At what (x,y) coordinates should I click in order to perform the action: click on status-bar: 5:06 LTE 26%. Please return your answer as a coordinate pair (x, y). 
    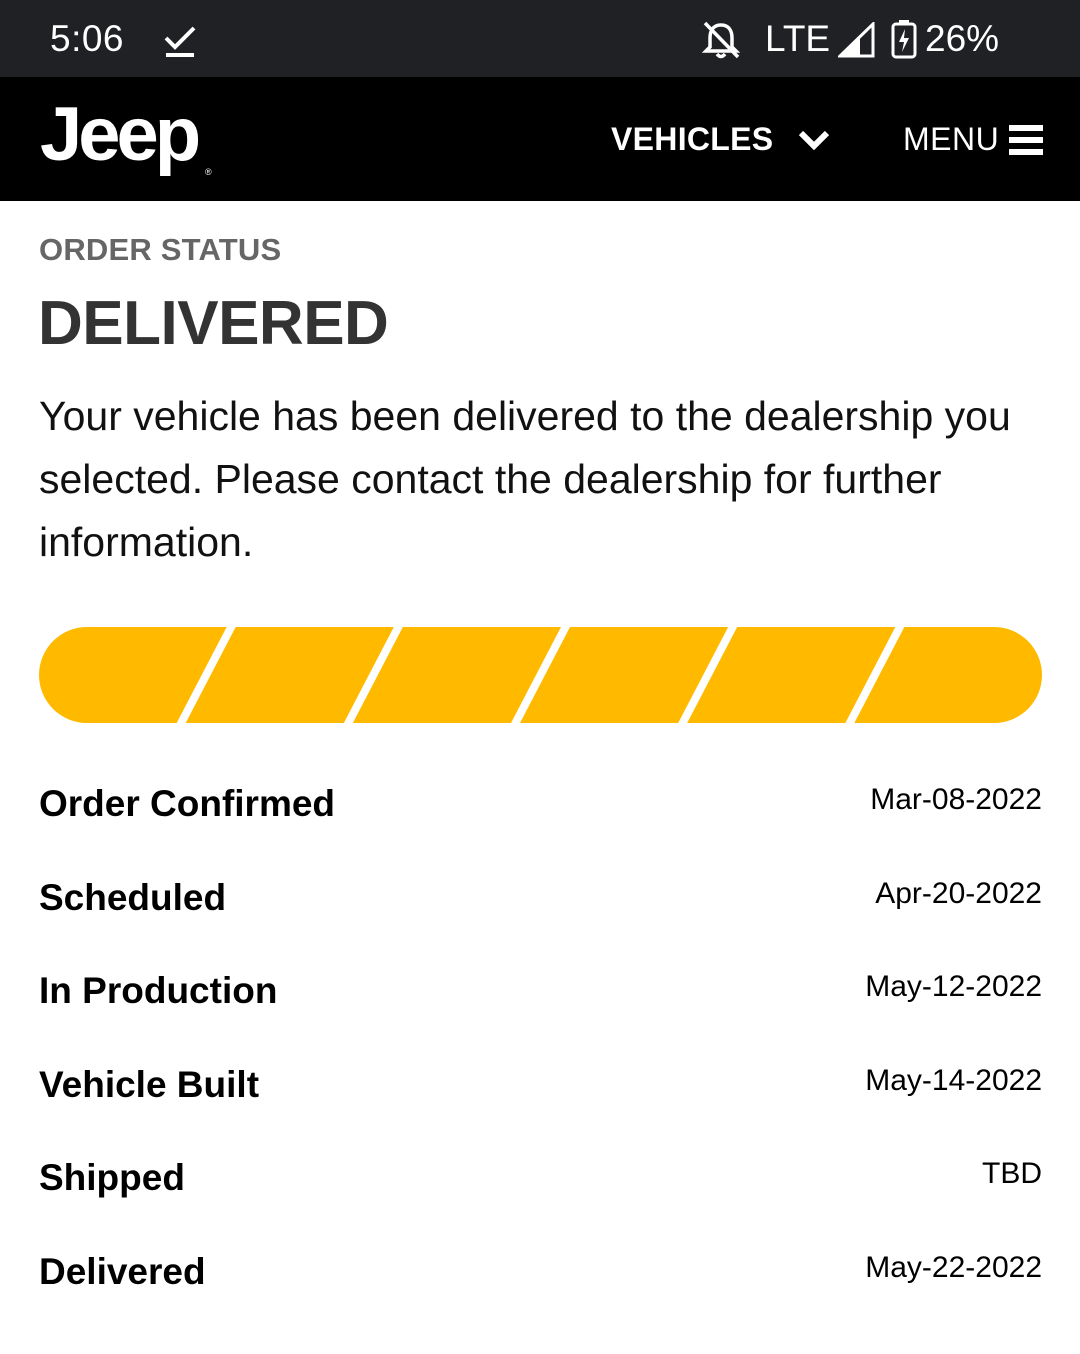
    Looking at the image, I should click on (540, 38).